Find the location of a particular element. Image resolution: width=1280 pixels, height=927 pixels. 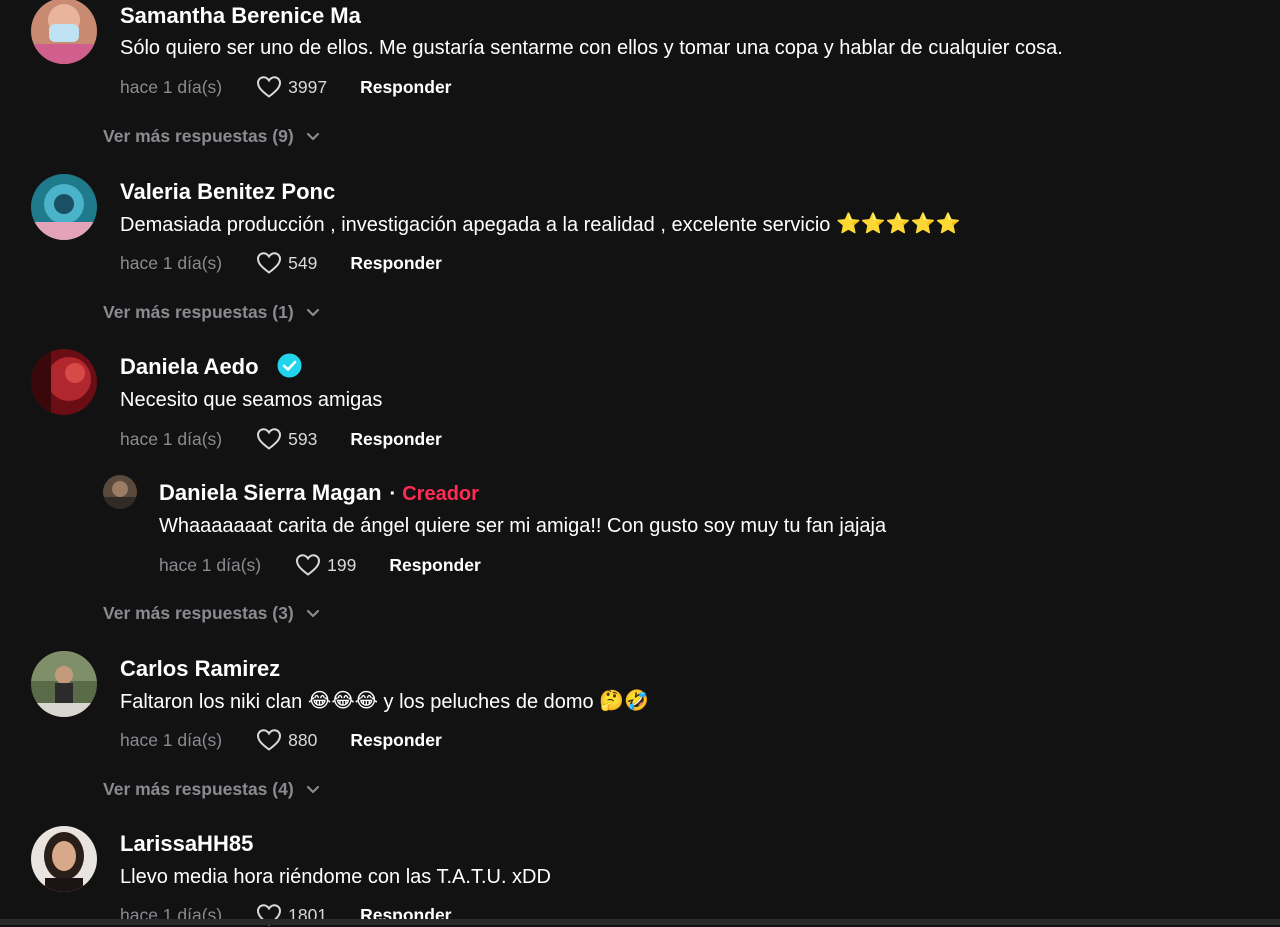

like-count: 880 is located at coordinates (303, 739).